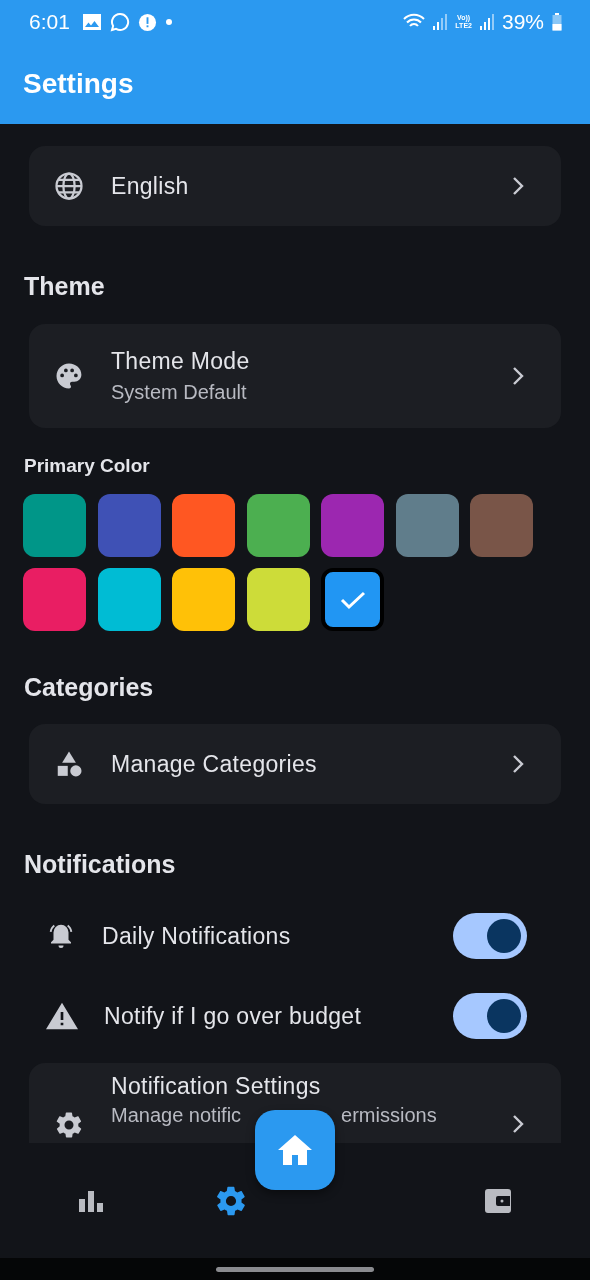 The height and width of the screenshot is (1280, 590). What do you see at coordinates (100, 864) in the screenshot?
I see `section-heading: Notifications` at bounding box center [100, 864].